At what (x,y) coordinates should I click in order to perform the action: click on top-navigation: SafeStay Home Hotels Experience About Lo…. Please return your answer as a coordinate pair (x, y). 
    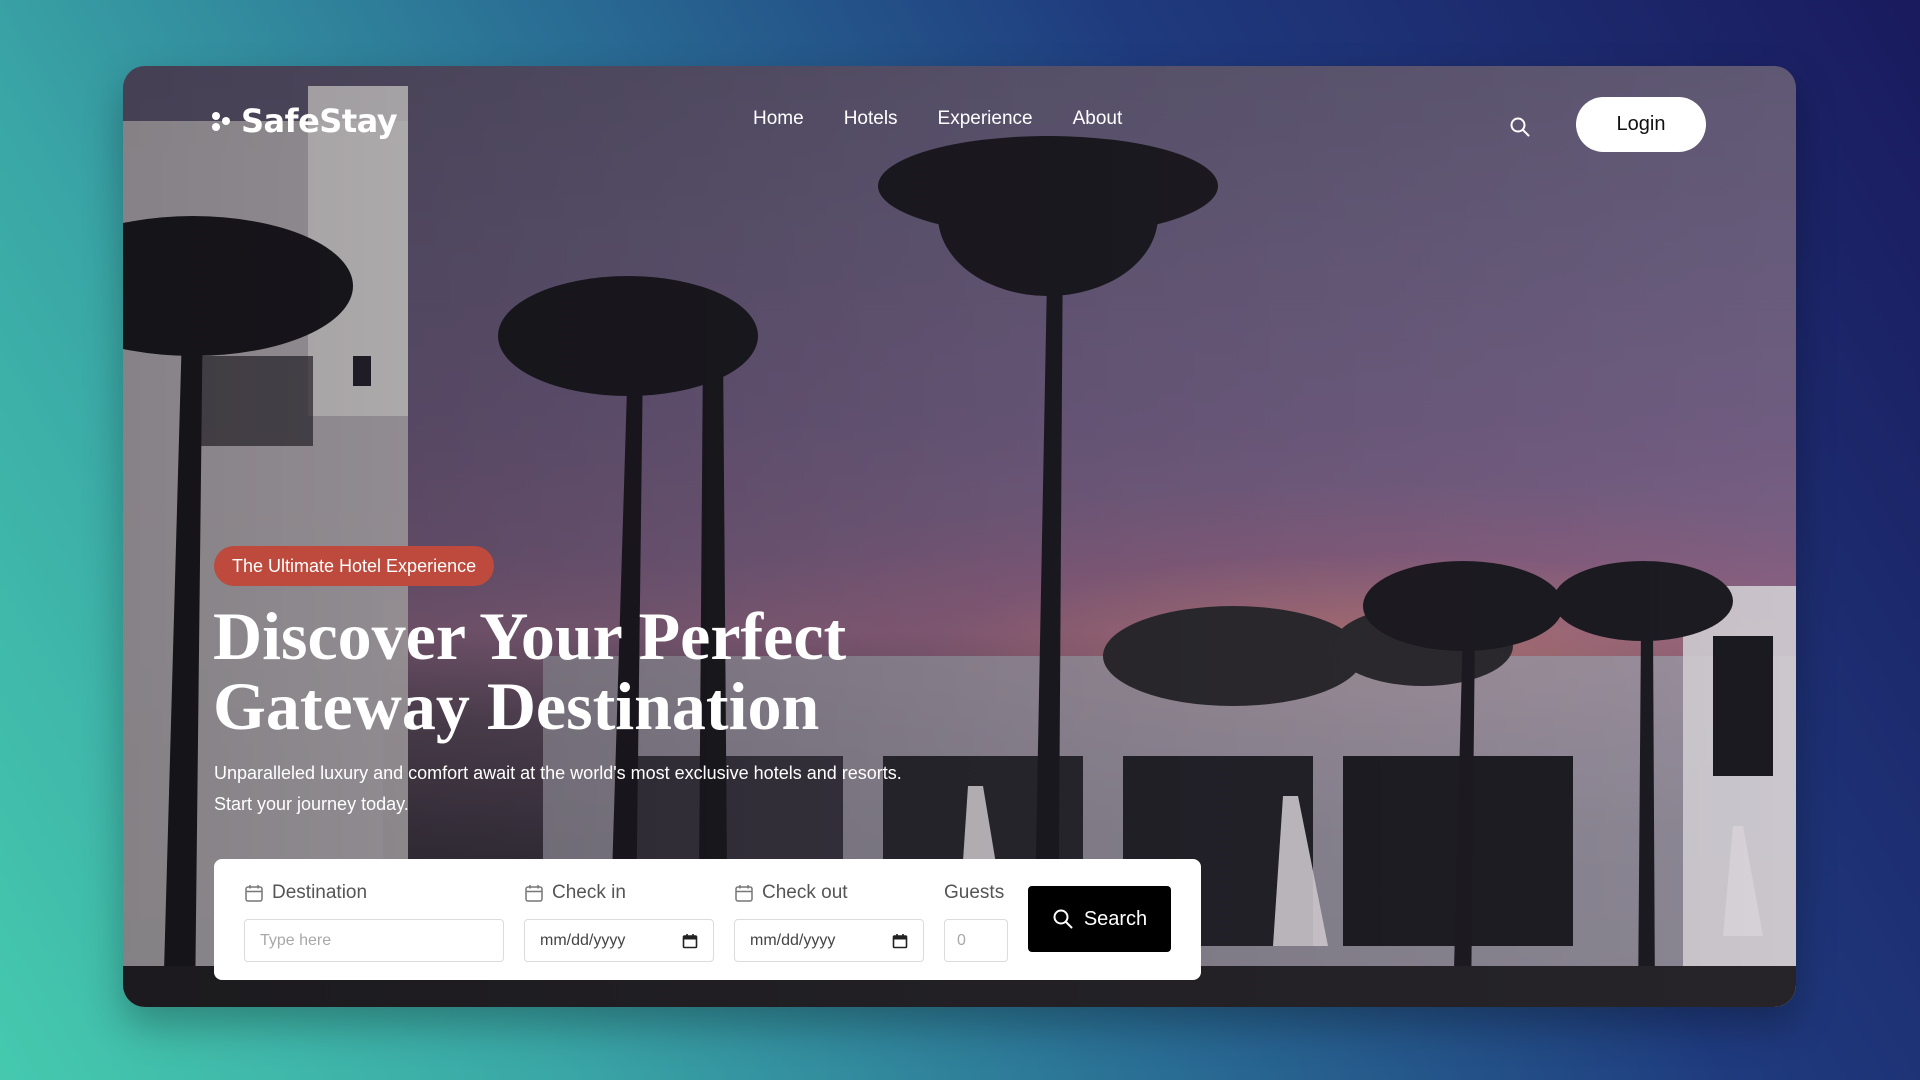
    Looking at the image, I should click on (959, 126).